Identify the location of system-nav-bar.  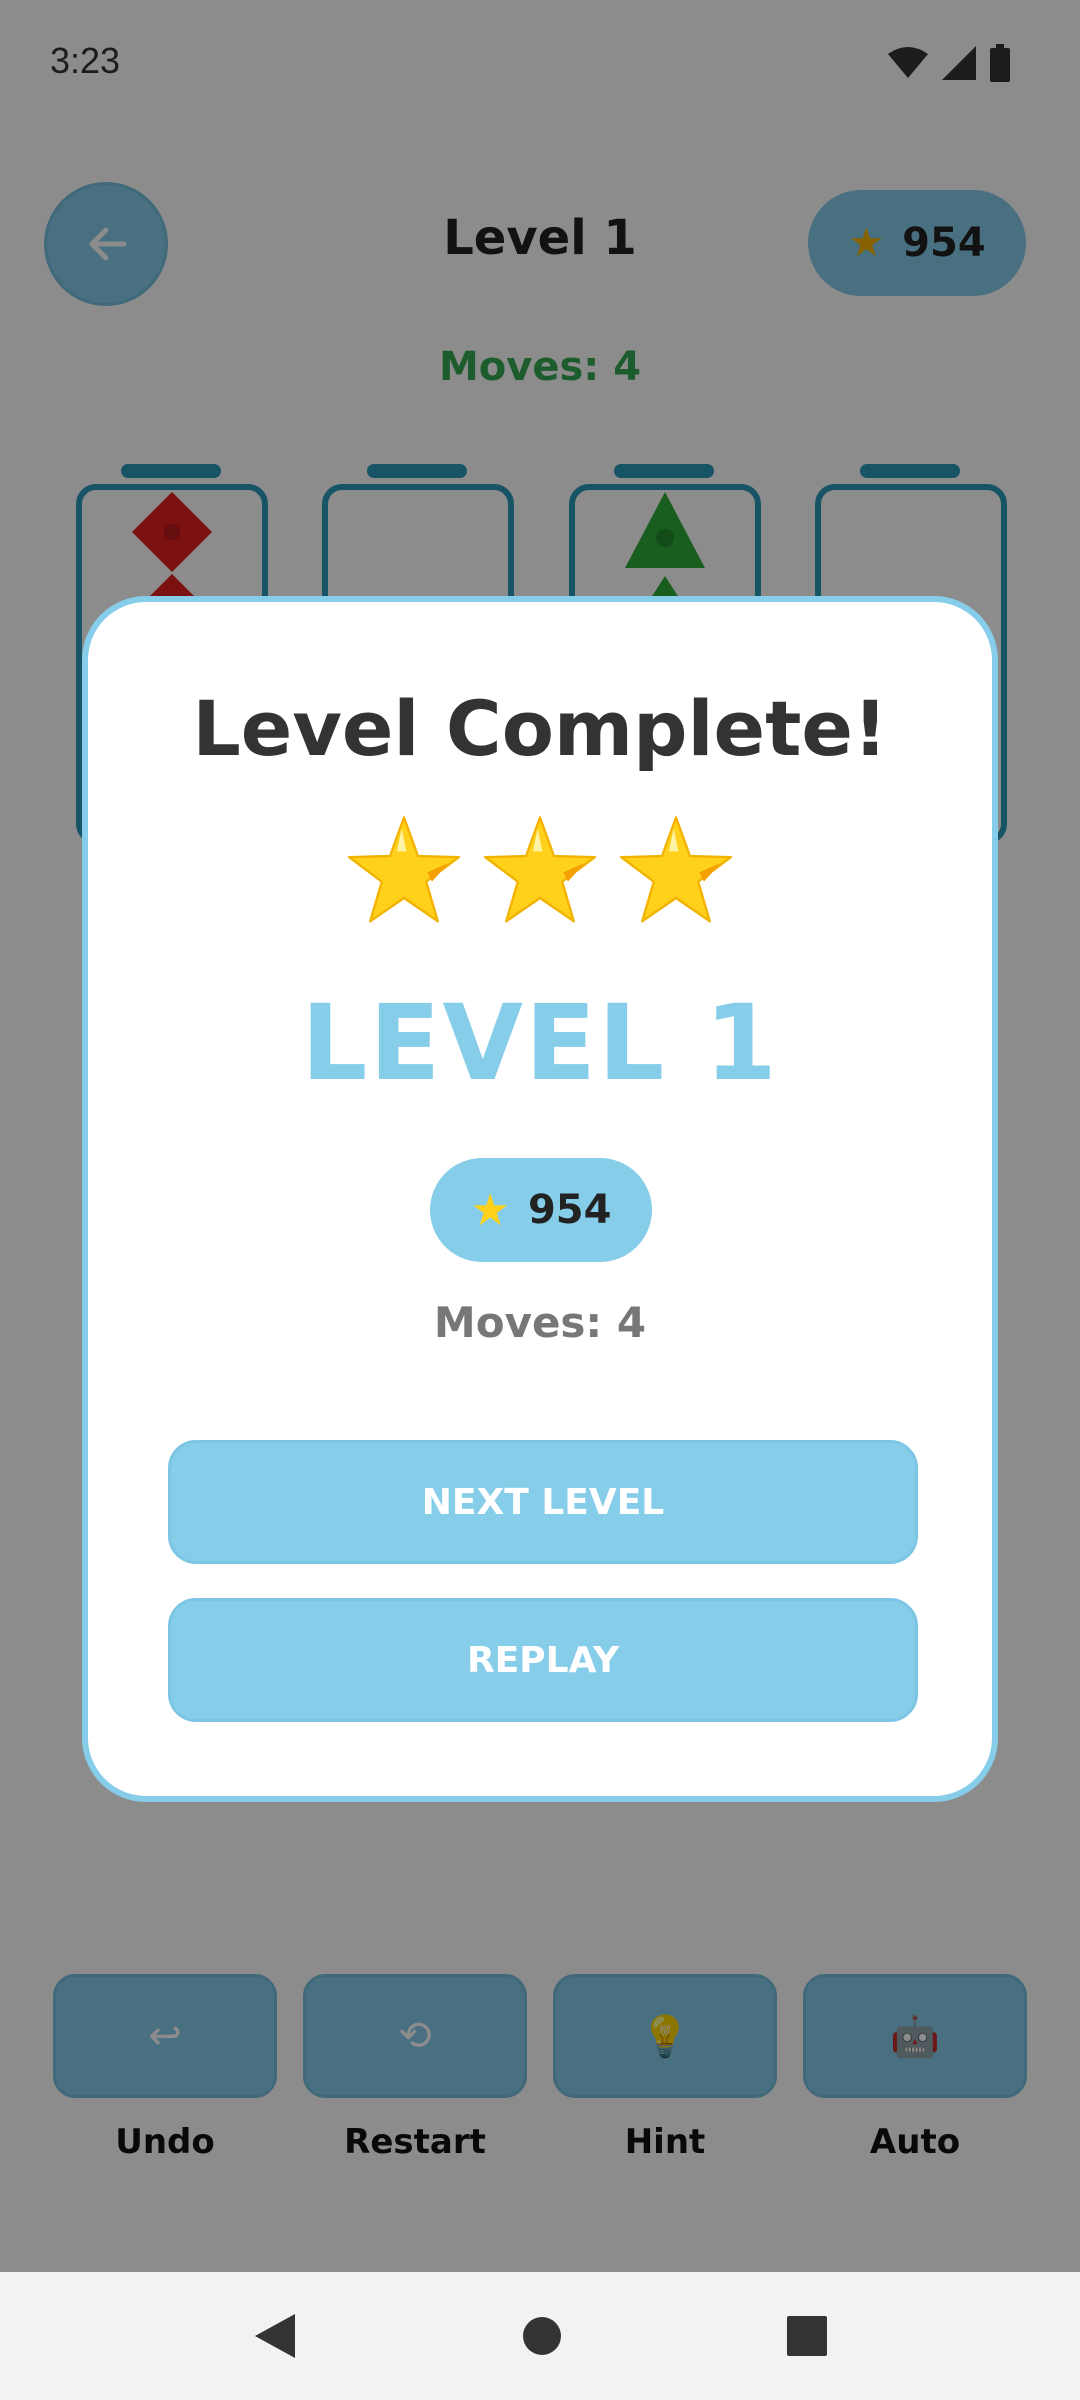
(540, 2336).